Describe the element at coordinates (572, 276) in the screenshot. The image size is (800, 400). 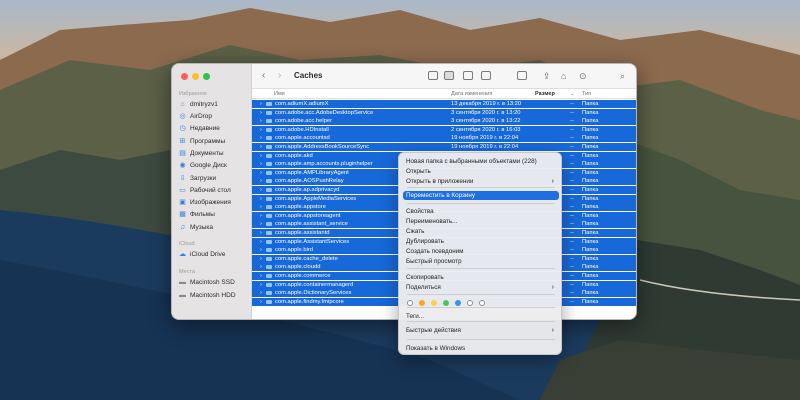
I see `file-size: --` at that location.